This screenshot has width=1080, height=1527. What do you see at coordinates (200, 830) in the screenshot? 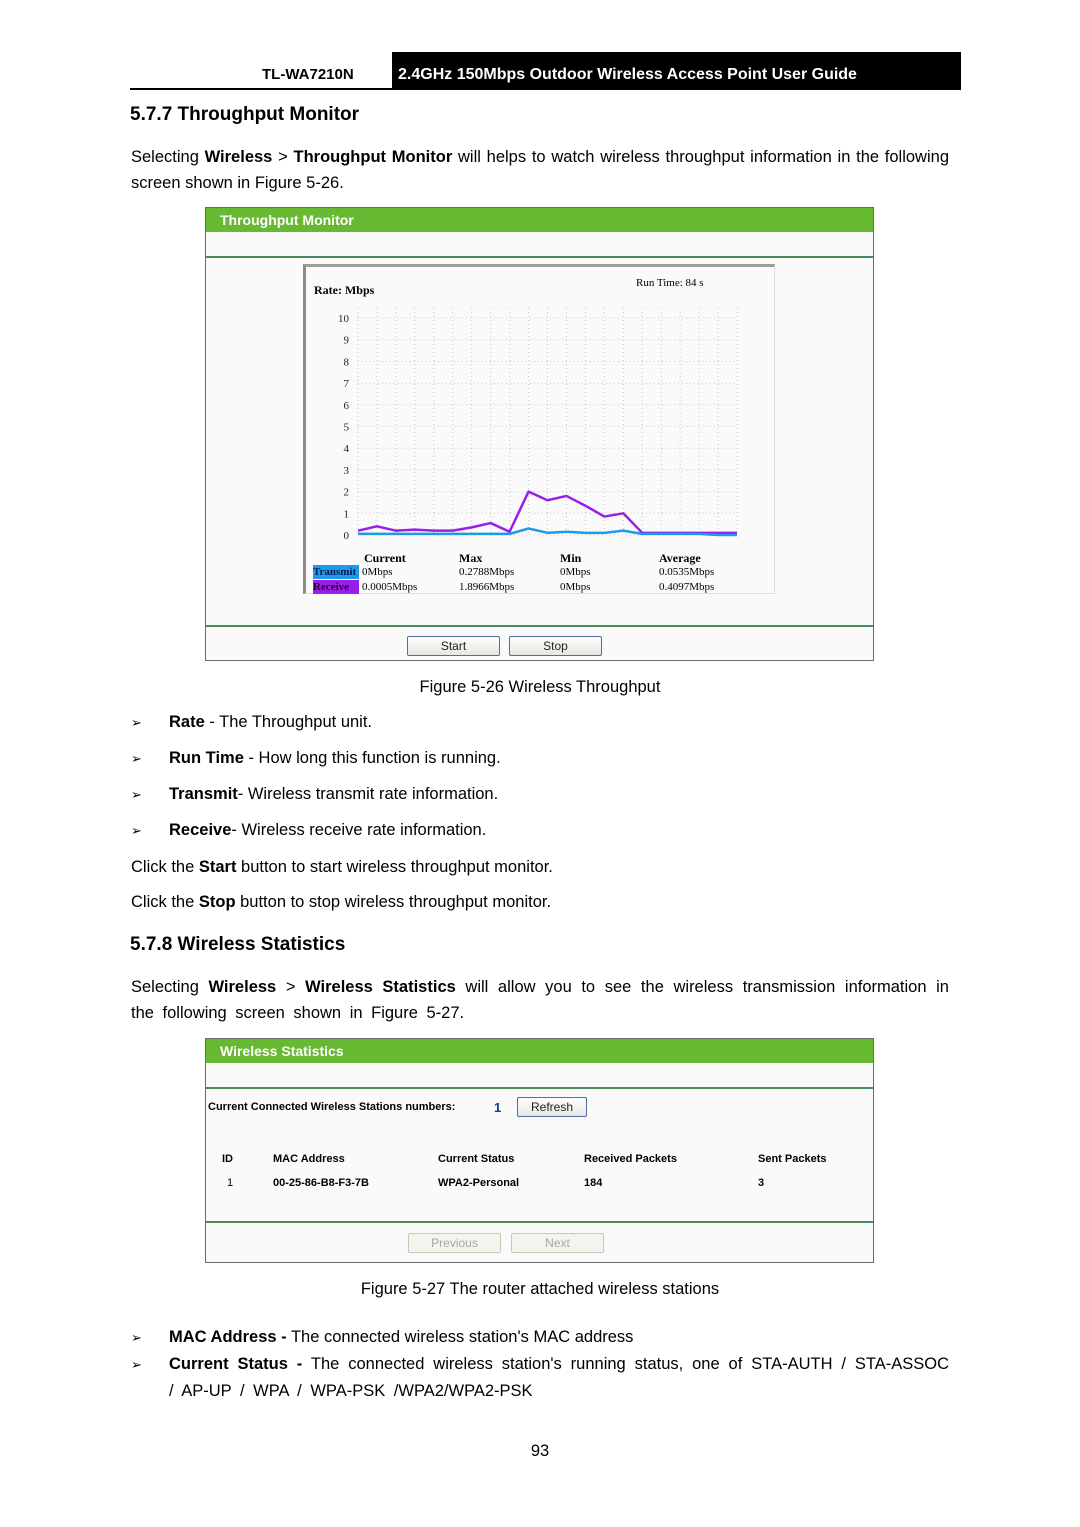
I see `bullet-term: Receive` at bounding box center [200, 830].